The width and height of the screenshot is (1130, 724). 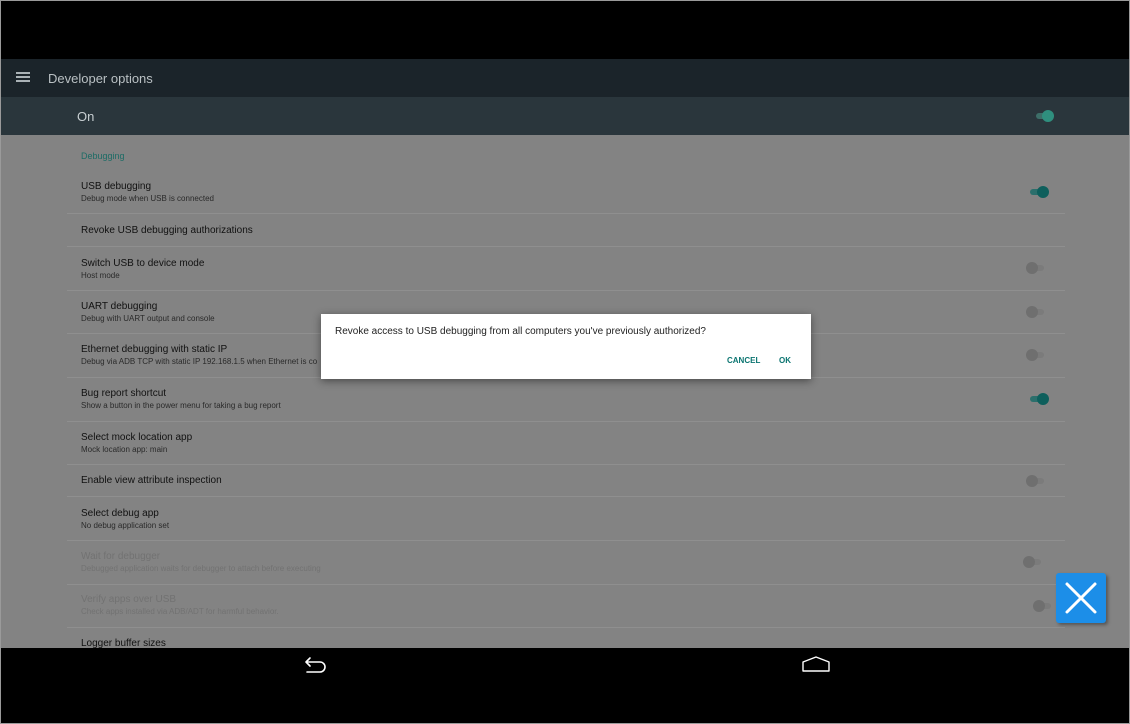 I want to click on setting-subtitle: Debug mode when USB is connected, so click(x=147, y=198).